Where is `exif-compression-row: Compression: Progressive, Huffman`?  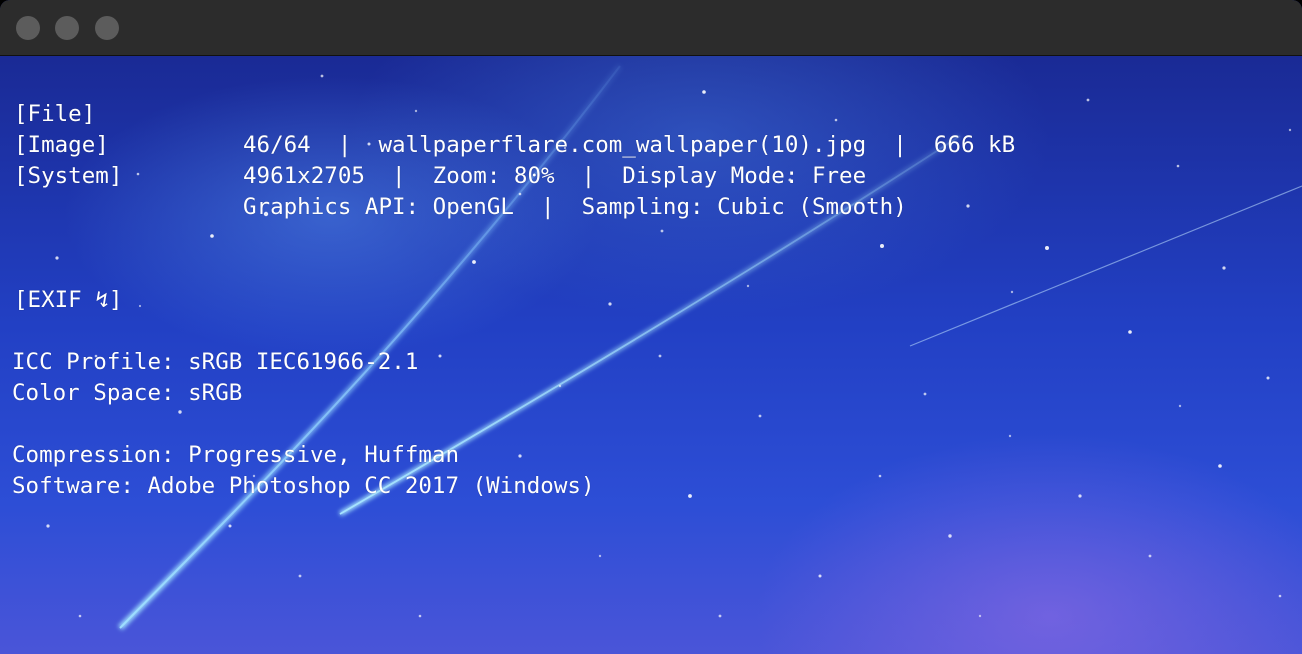
exif-compression-row: Compression: Progressive, Huffman is located at coordinates (229, 438).